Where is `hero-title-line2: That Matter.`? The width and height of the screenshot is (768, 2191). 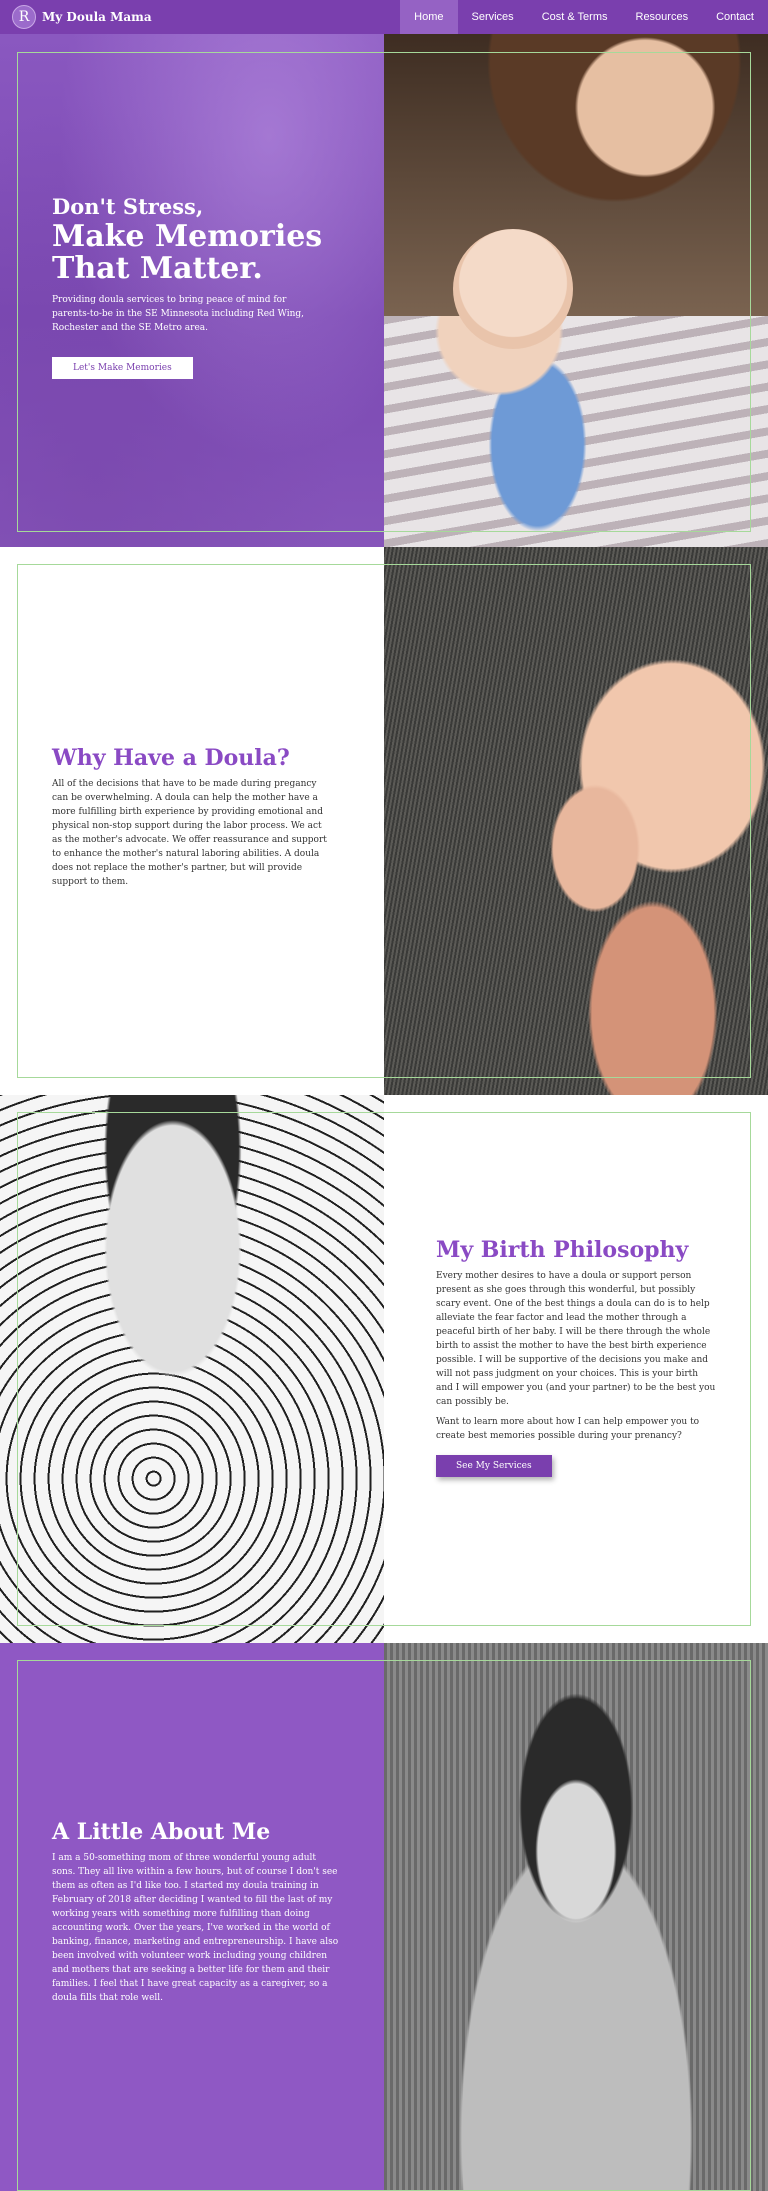 hero-title-line2: That Matter. is located at coordinates (157, 268).